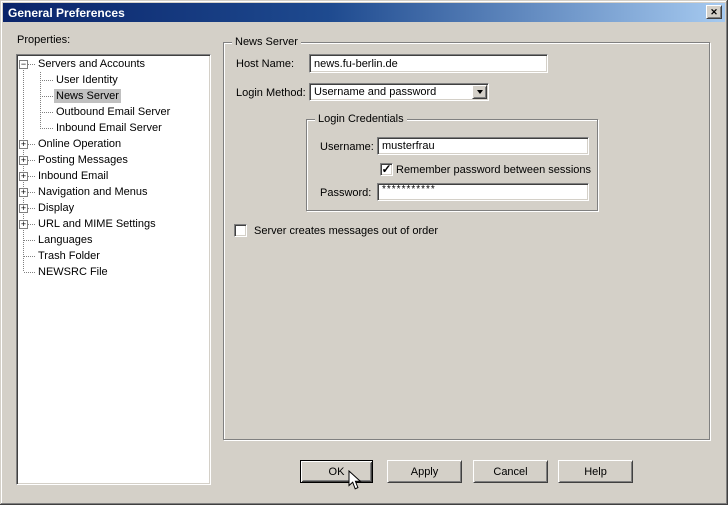  What do you see at coordinates (87, 96) in the screenshot?
I see `tree-item-label: News Server` at bounding box center [87, 96].